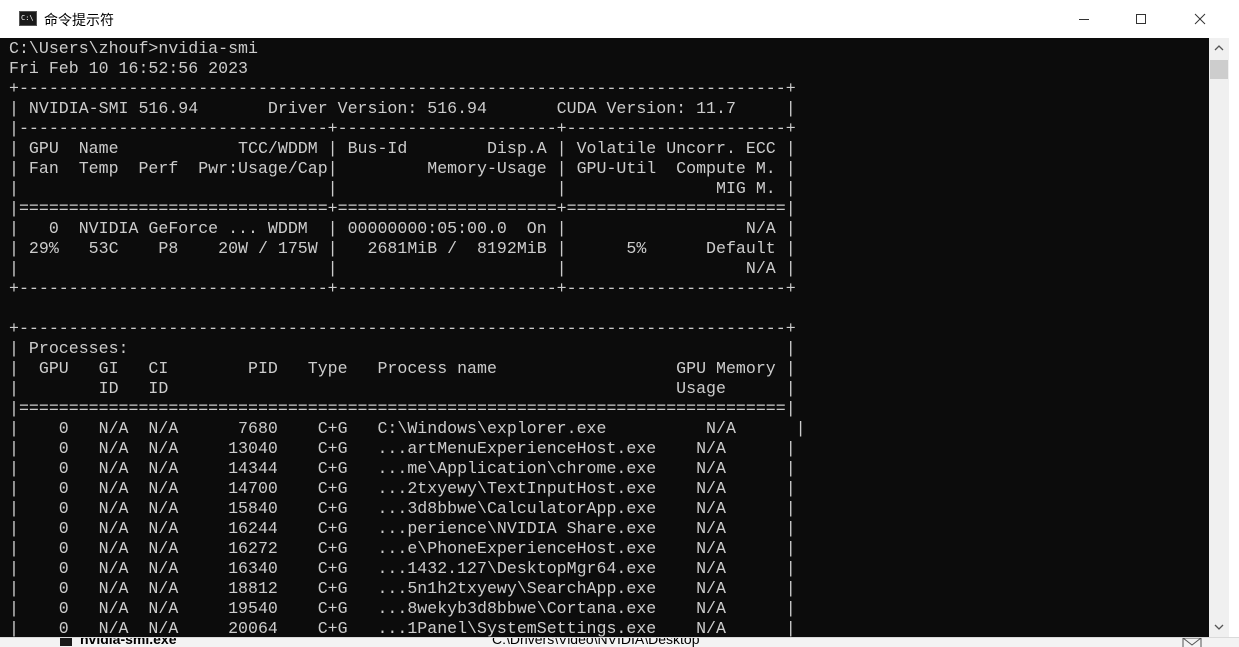 The height and width of the screenshot is (647, 1239). What do you see at coordinates (128, 642) in the screenshot?
I see `file-name-label: nvidia-smi.exe` at bounding box center [128, 642].